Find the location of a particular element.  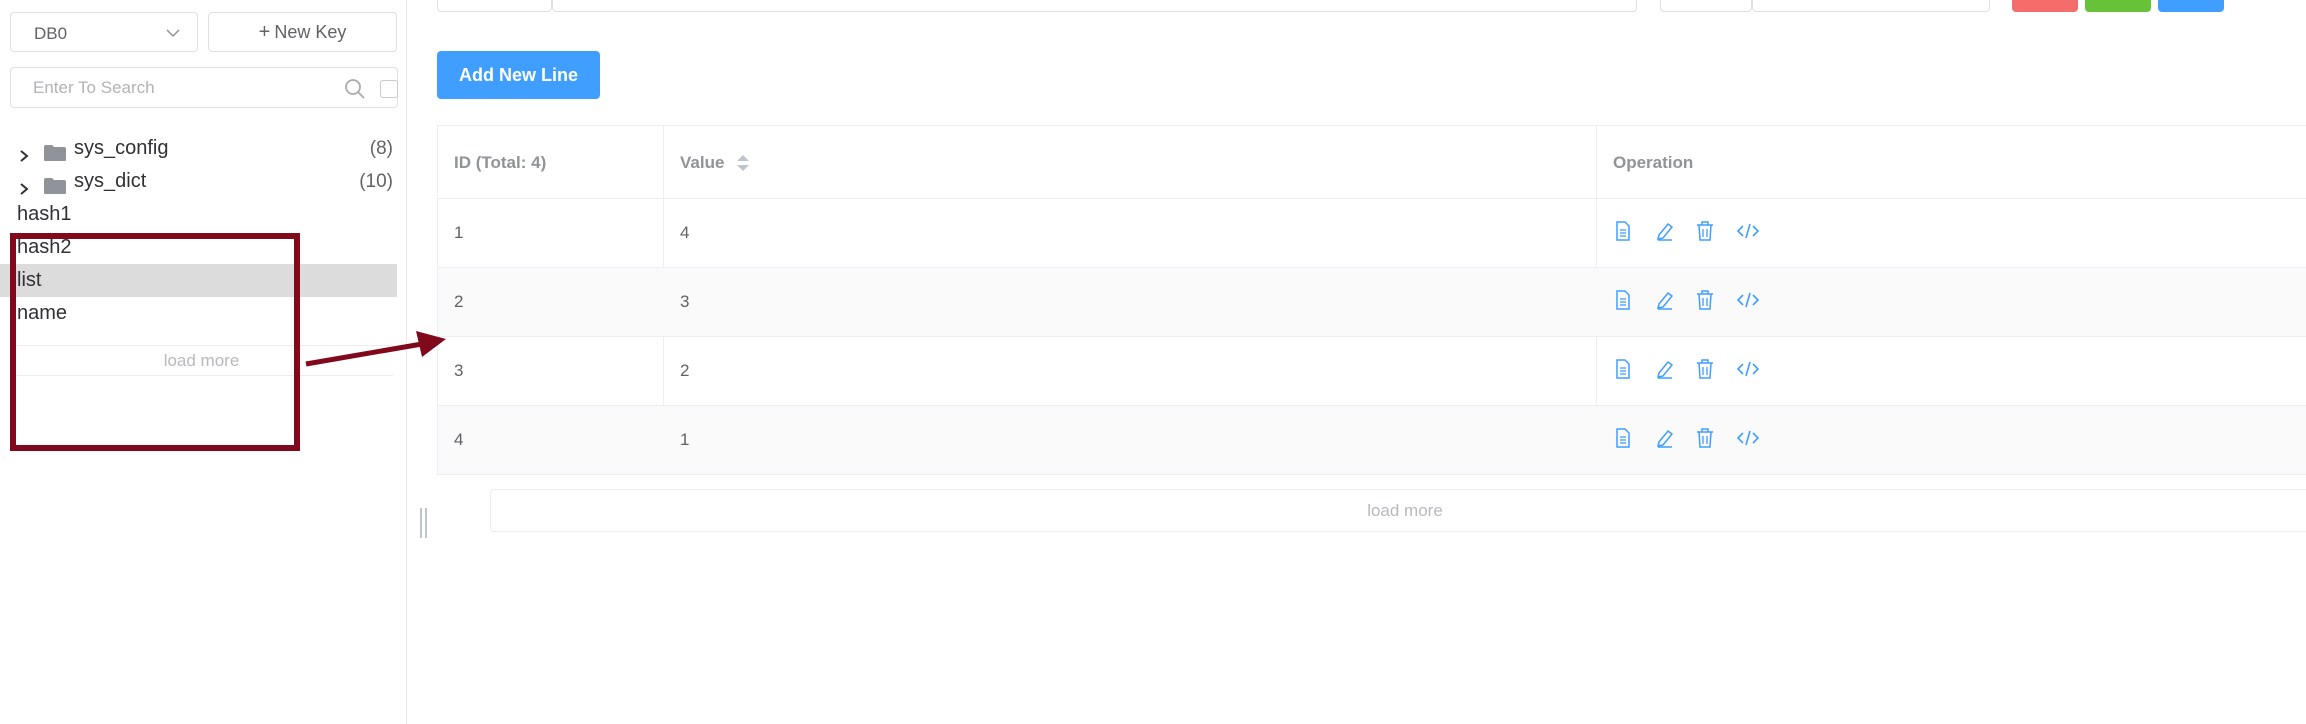

sort-icon is located at coordinates (743, 165).